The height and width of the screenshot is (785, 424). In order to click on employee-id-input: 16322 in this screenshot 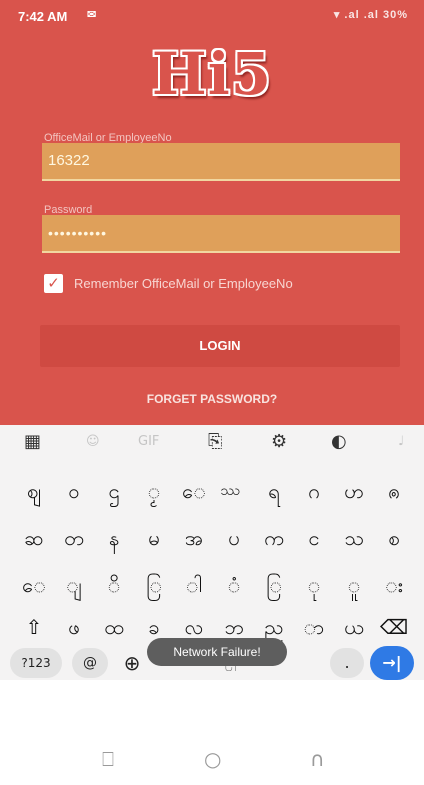, I will do `click(221, 162)`.